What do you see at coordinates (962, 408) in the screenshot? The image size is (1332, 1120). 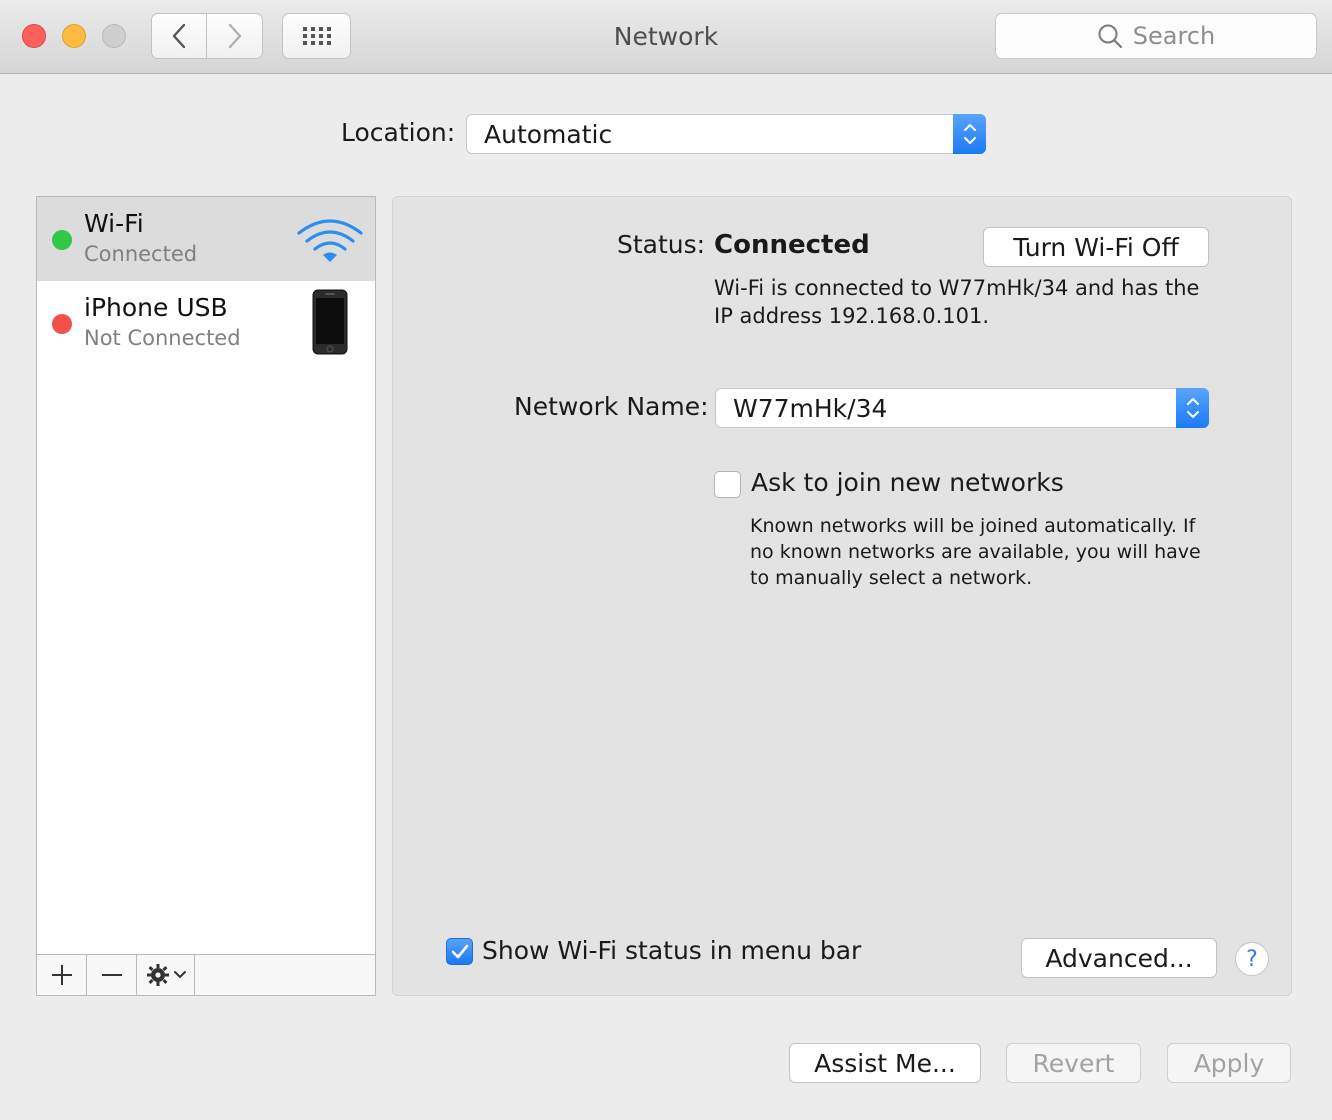 I see `network-name-popup: W77mHk/34` at bounding box center [962, 408].